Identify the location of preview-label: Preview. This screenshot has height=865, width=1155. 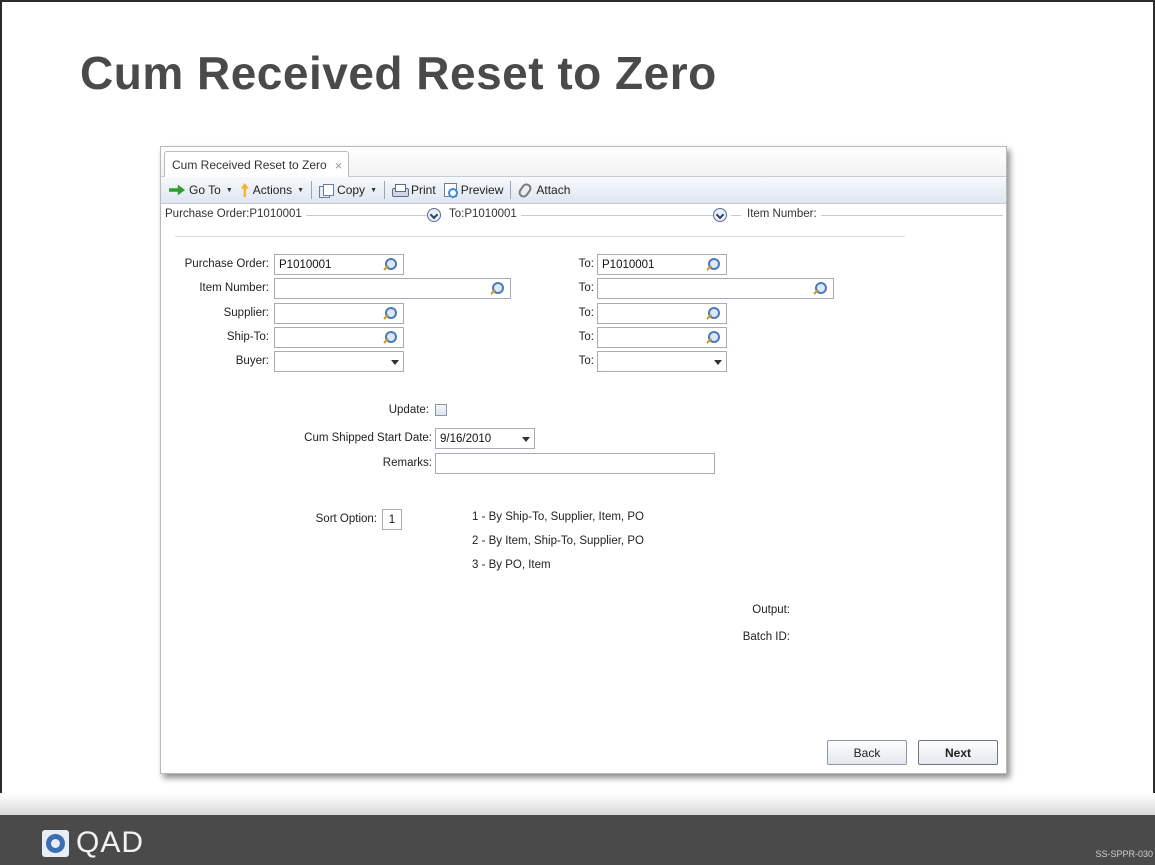
(482, 190).